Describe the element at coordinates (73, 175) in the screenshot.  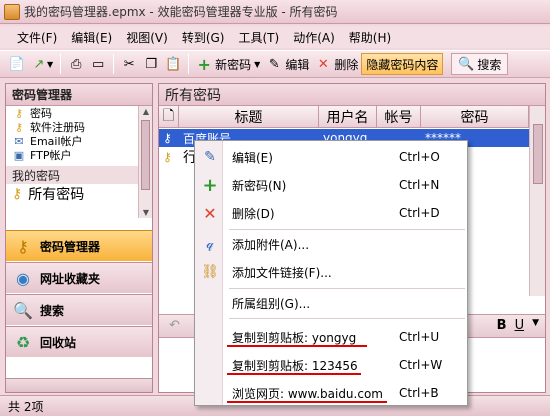
I see `tree-group-label: 我的密码` at that location.